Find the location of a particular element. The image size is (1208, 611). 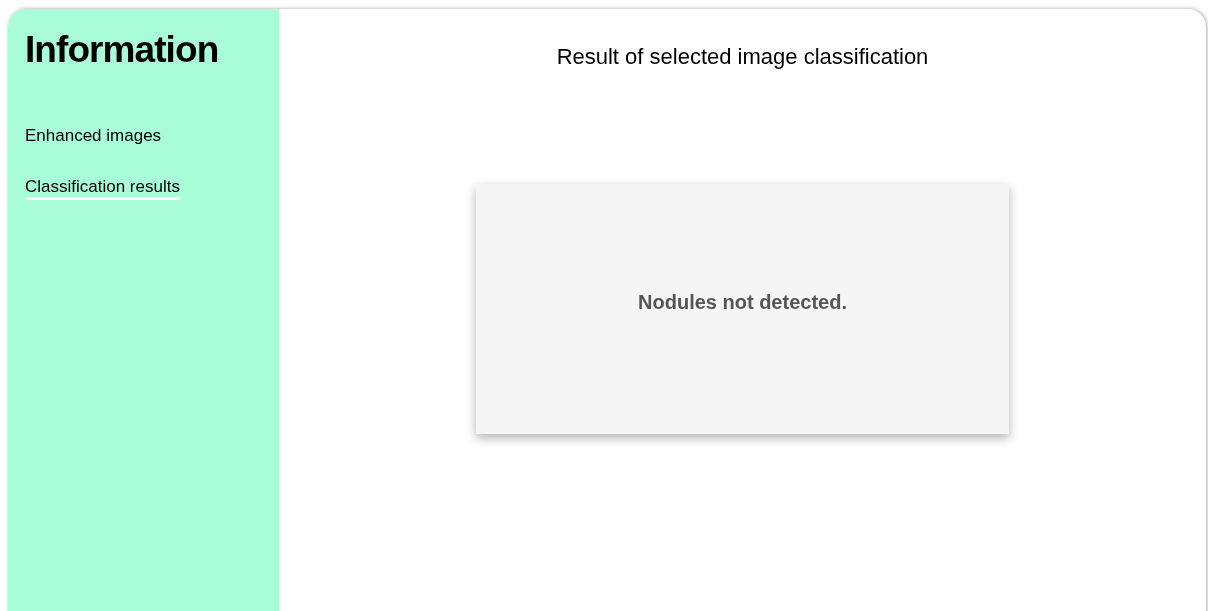

sidebar-link: Enhanced images is located at coordinates (93, 137).